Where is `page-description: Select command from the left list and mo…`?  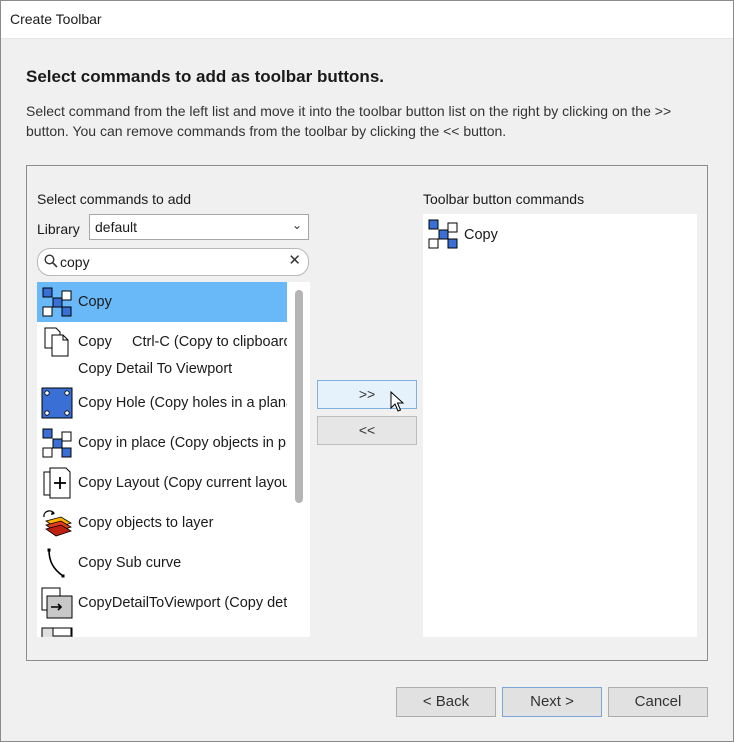
page-description: Select command from the left list and mo… is located at coordinates (349, 121).